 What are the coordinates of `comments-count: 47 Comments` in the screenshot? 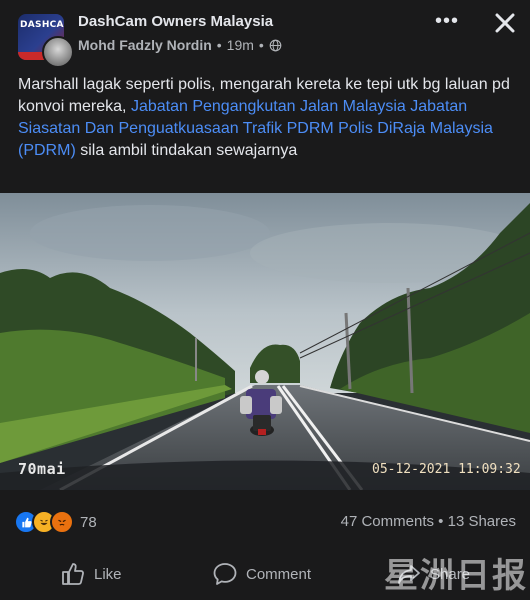 It's located at (387, 521).